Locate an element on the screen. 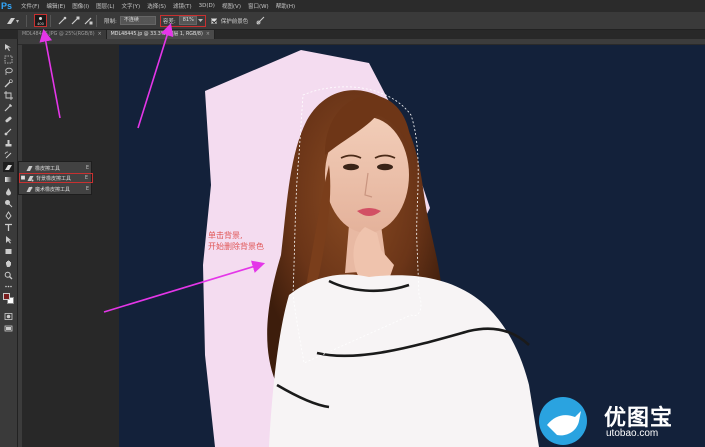  right-eye-shape is located at coordinates (385, 167).